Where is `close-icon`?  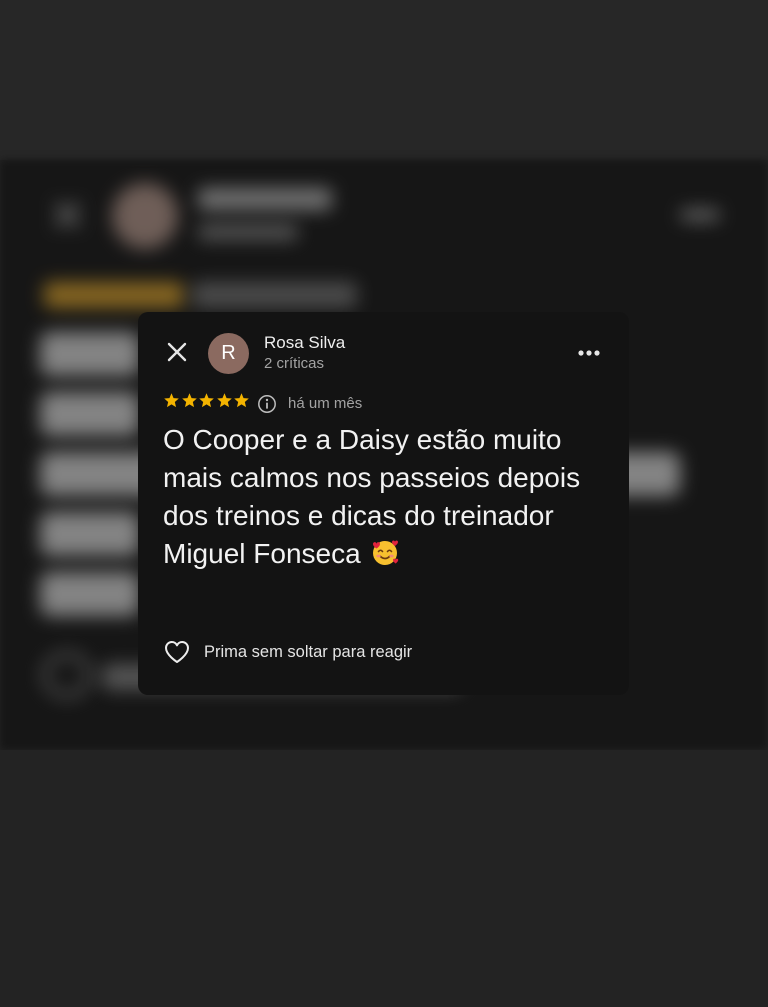
close-icon is located at coordinates (177, 352).